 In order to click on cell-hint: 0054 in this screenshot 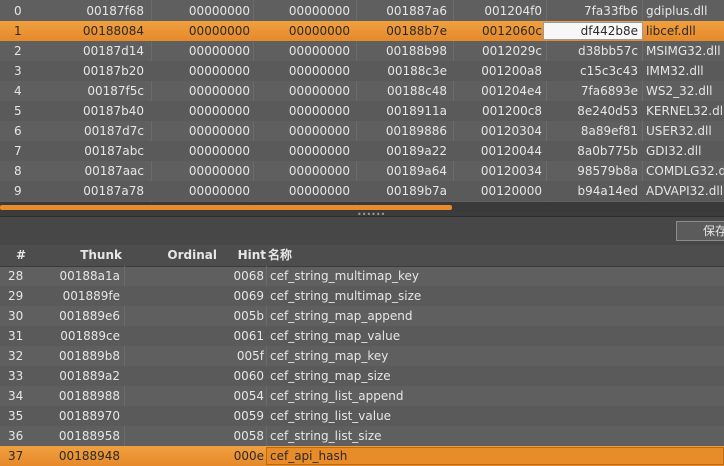, I will do `click(248, 396)`.